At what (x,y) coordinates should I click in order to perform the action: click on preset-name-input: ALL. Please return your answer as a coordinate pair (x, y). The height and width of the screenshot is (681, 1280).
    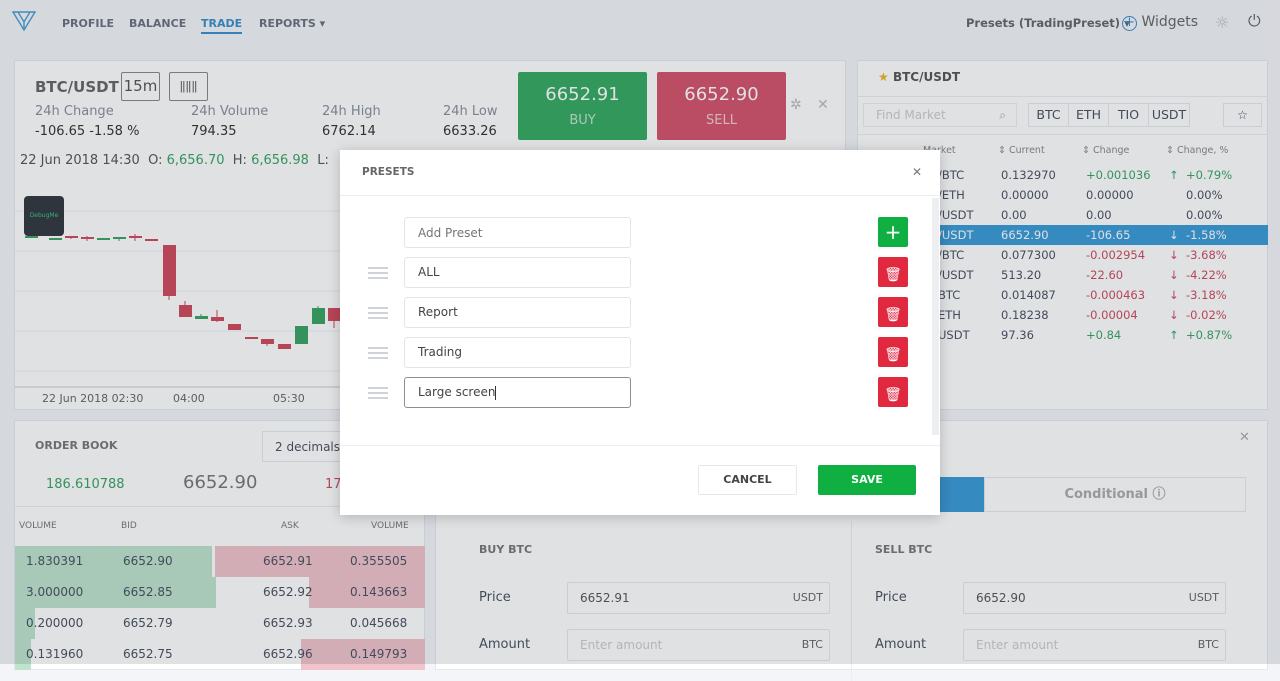
    Looking at the image, I should click on (517, 272).